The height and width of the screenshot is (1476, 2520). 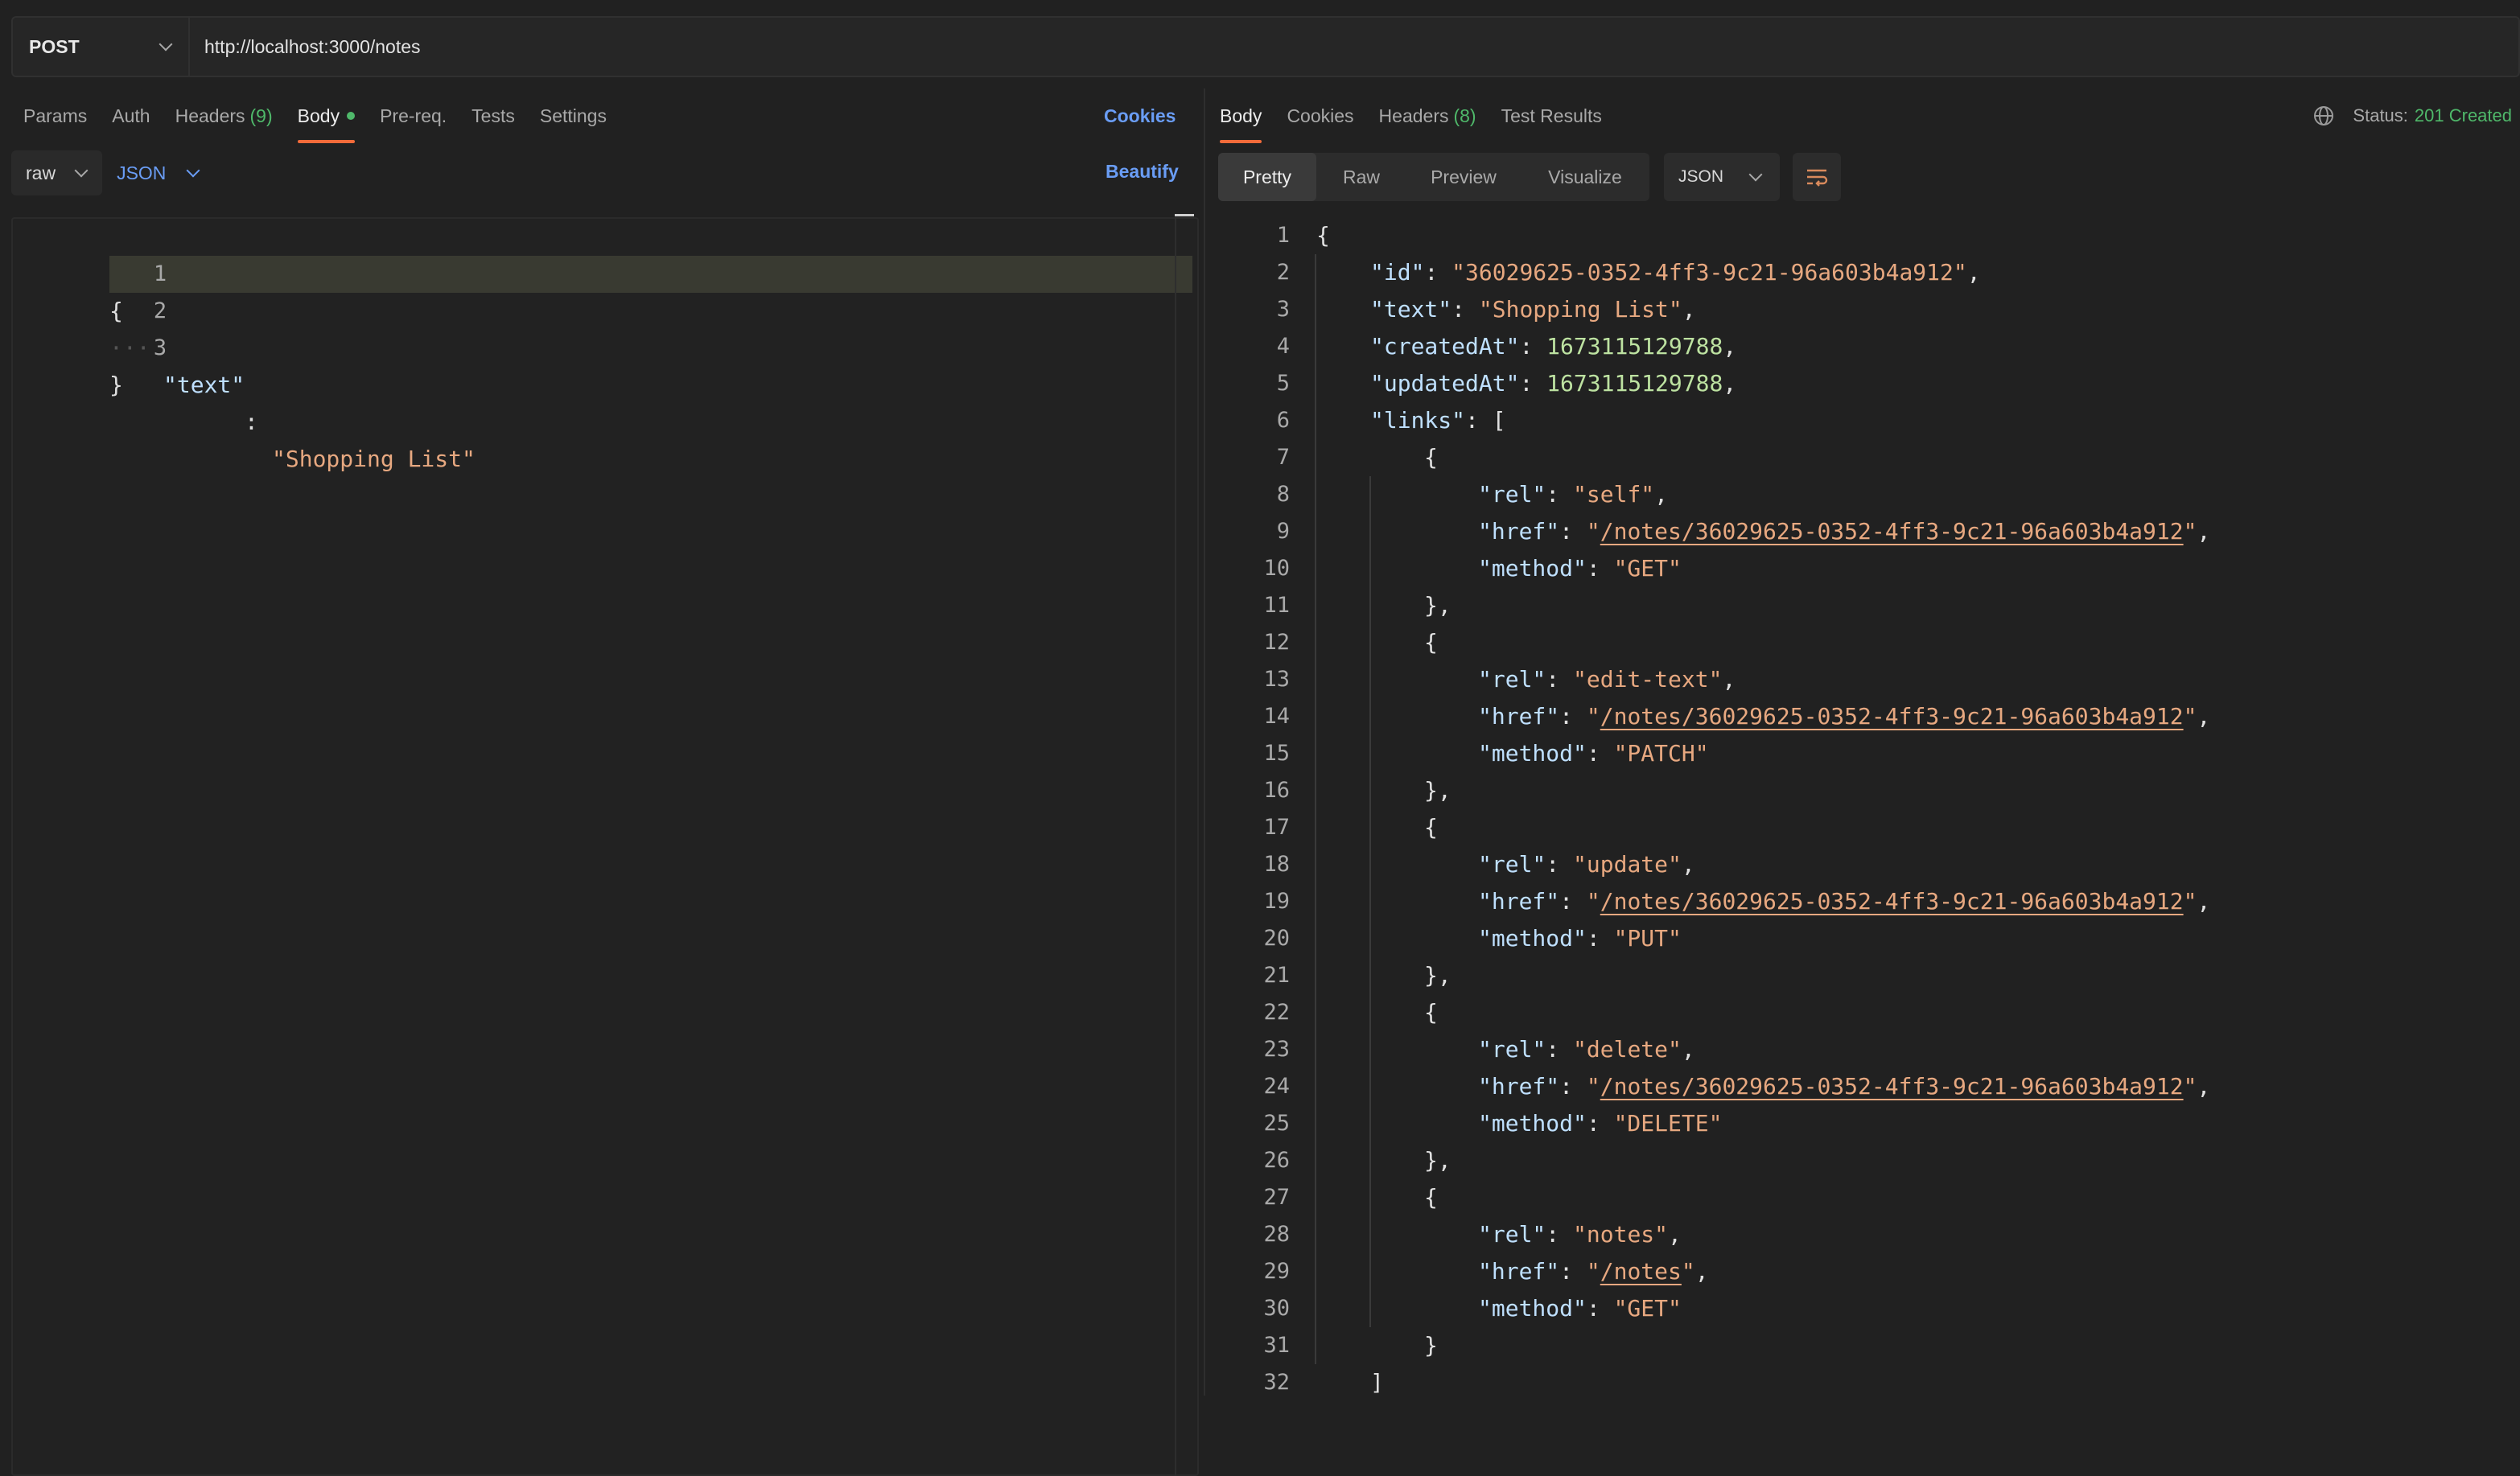 What do you see at coordinates (1862, 605) in the screenshot?
I see `code-line: 11},` at bounding box center [1862, 605].